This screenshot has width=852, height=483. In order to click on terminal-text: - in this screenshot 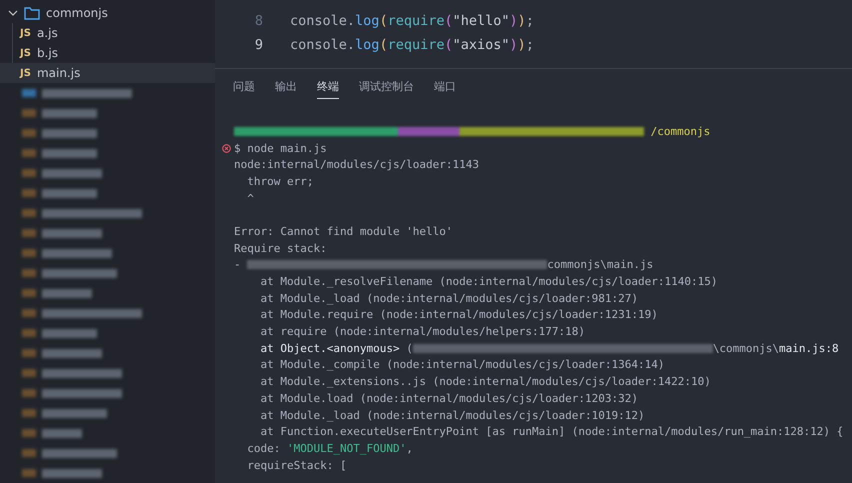, I will do `click(238, 265)`.